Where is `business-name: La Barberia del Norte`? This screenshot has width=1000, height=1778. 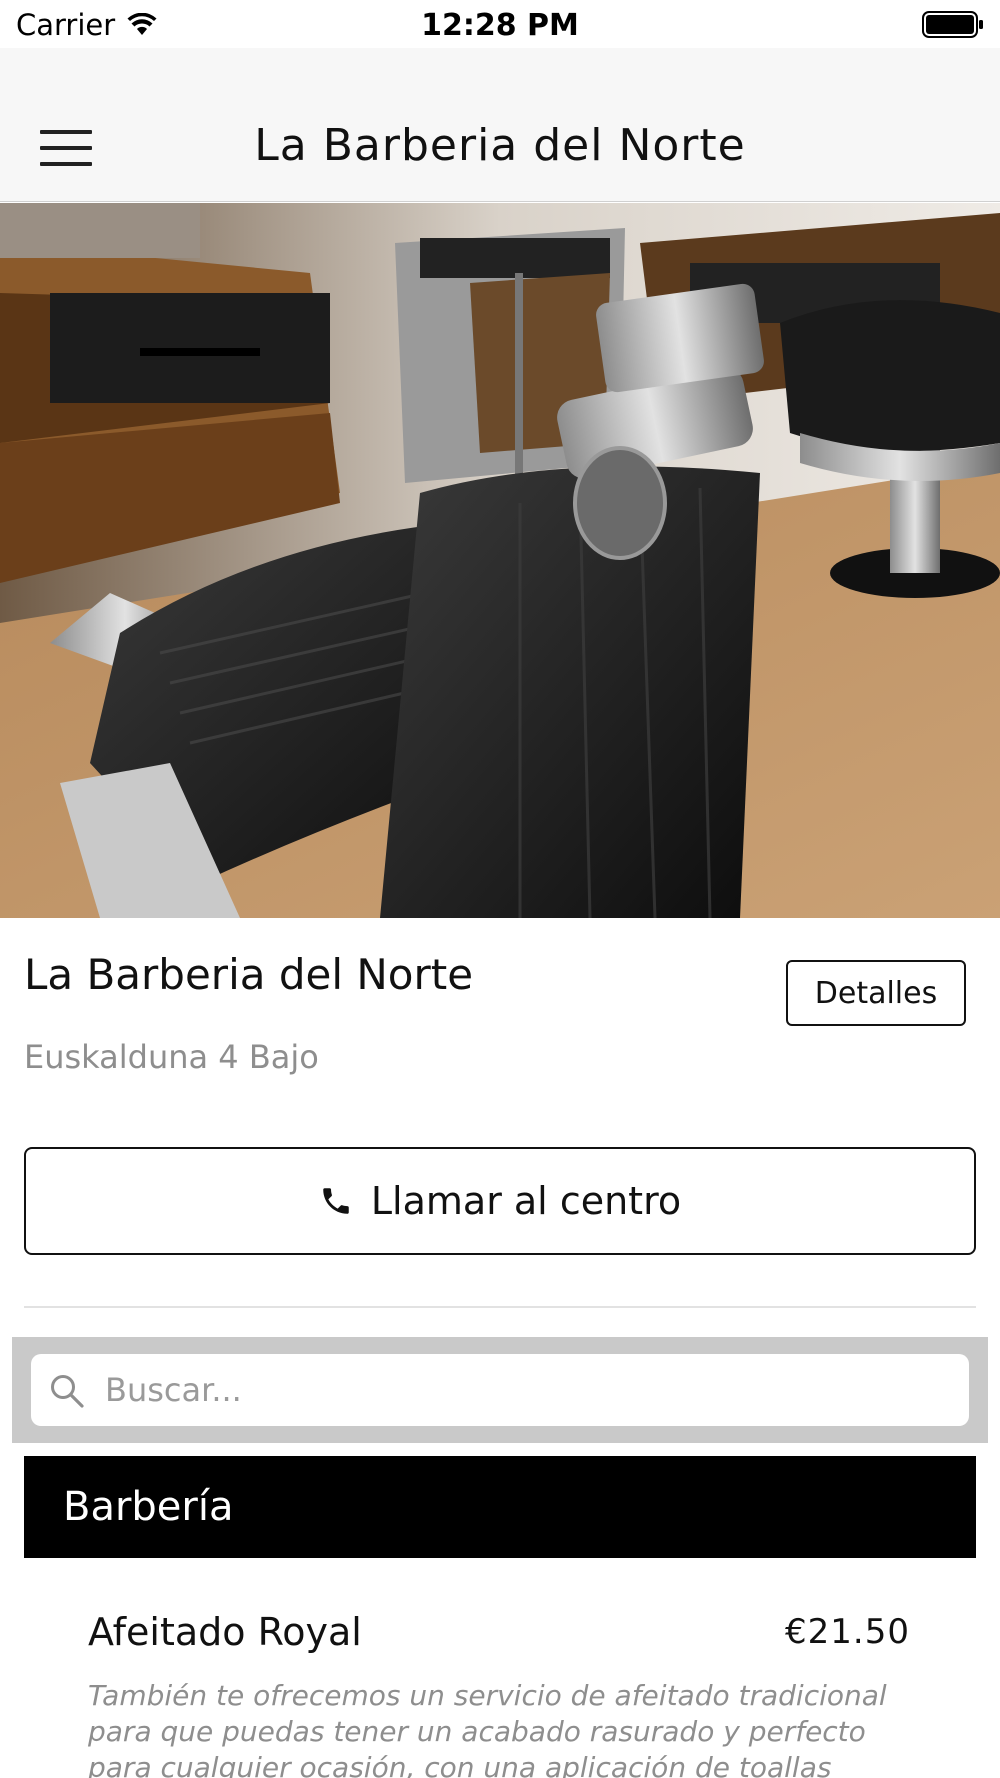
business-name: La Barberia del Norte is located at coordinates (249, 974).